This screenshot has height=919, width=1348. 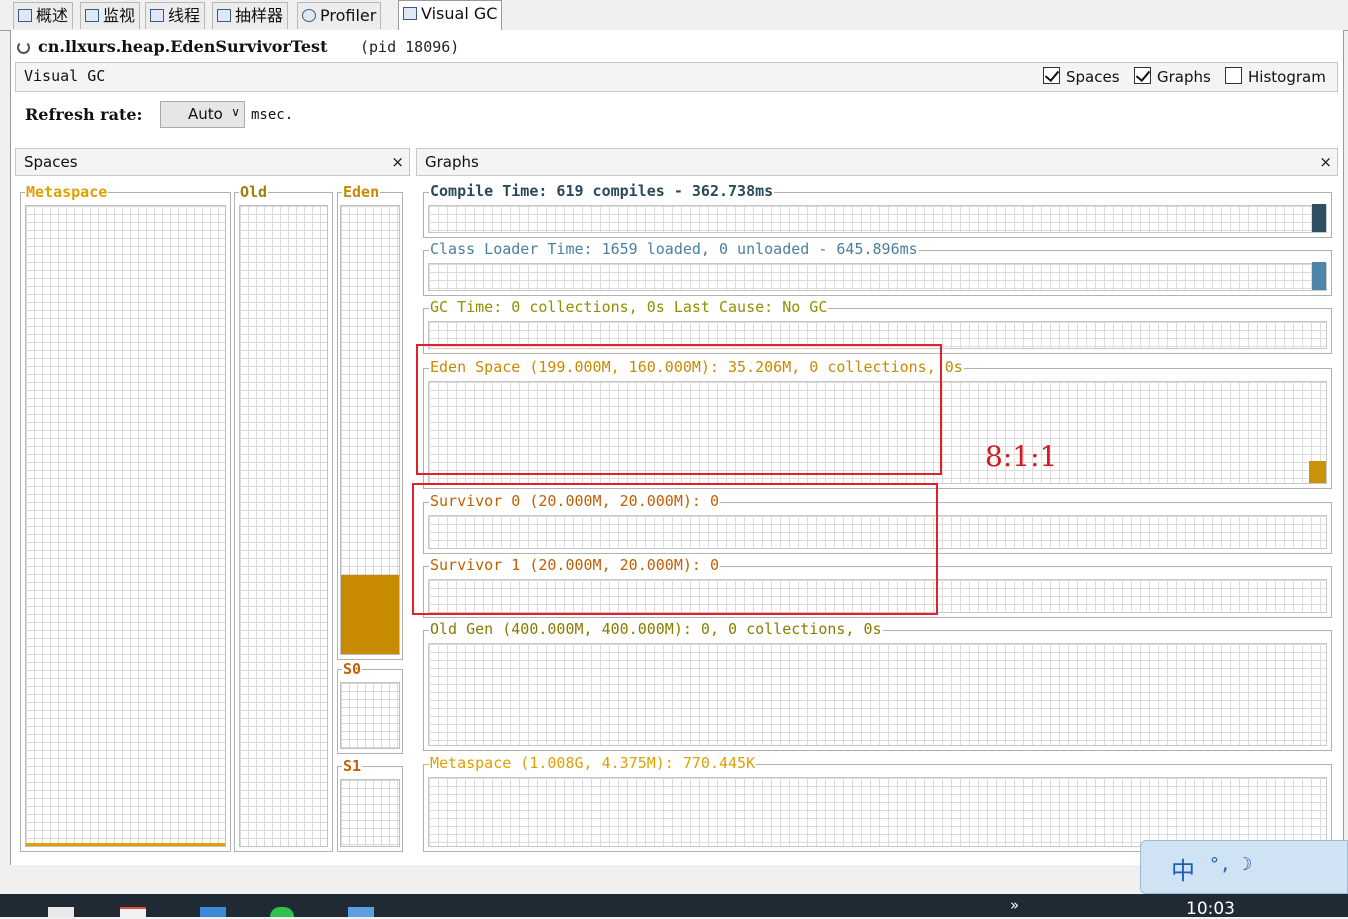 I want to click on tab-threads: 线程, so click(x=175, y=15).